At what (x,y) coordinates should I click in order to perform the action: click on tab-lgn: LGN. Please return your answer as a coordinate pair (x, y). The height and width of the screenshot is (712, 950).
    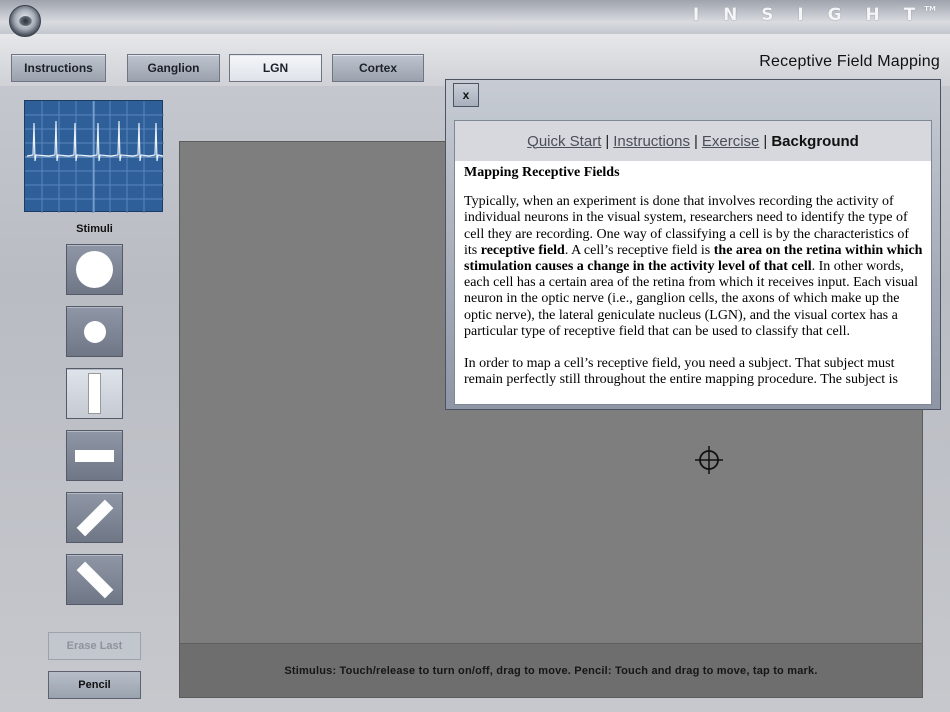
    Looking at the image, I should click on (275, 68).